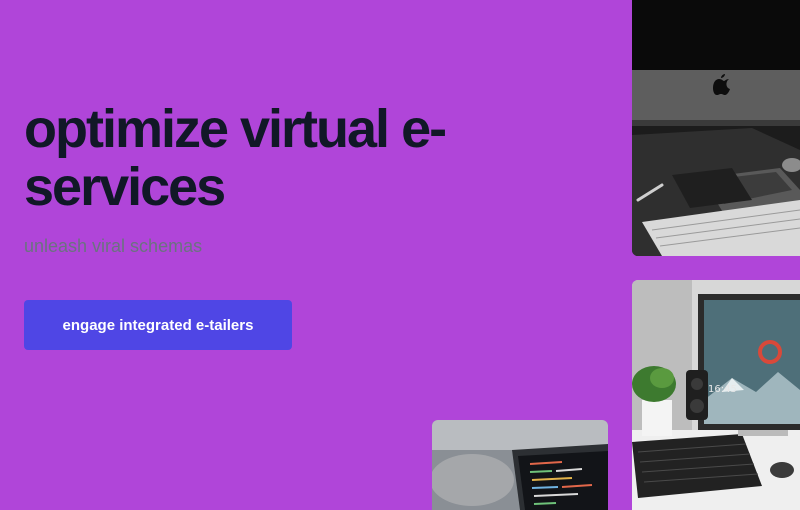  What do you see at coordinates (235, 158) in the screenshot?
I see `hero-title: optimize virtual e-services` at bounding box center [235, 158].